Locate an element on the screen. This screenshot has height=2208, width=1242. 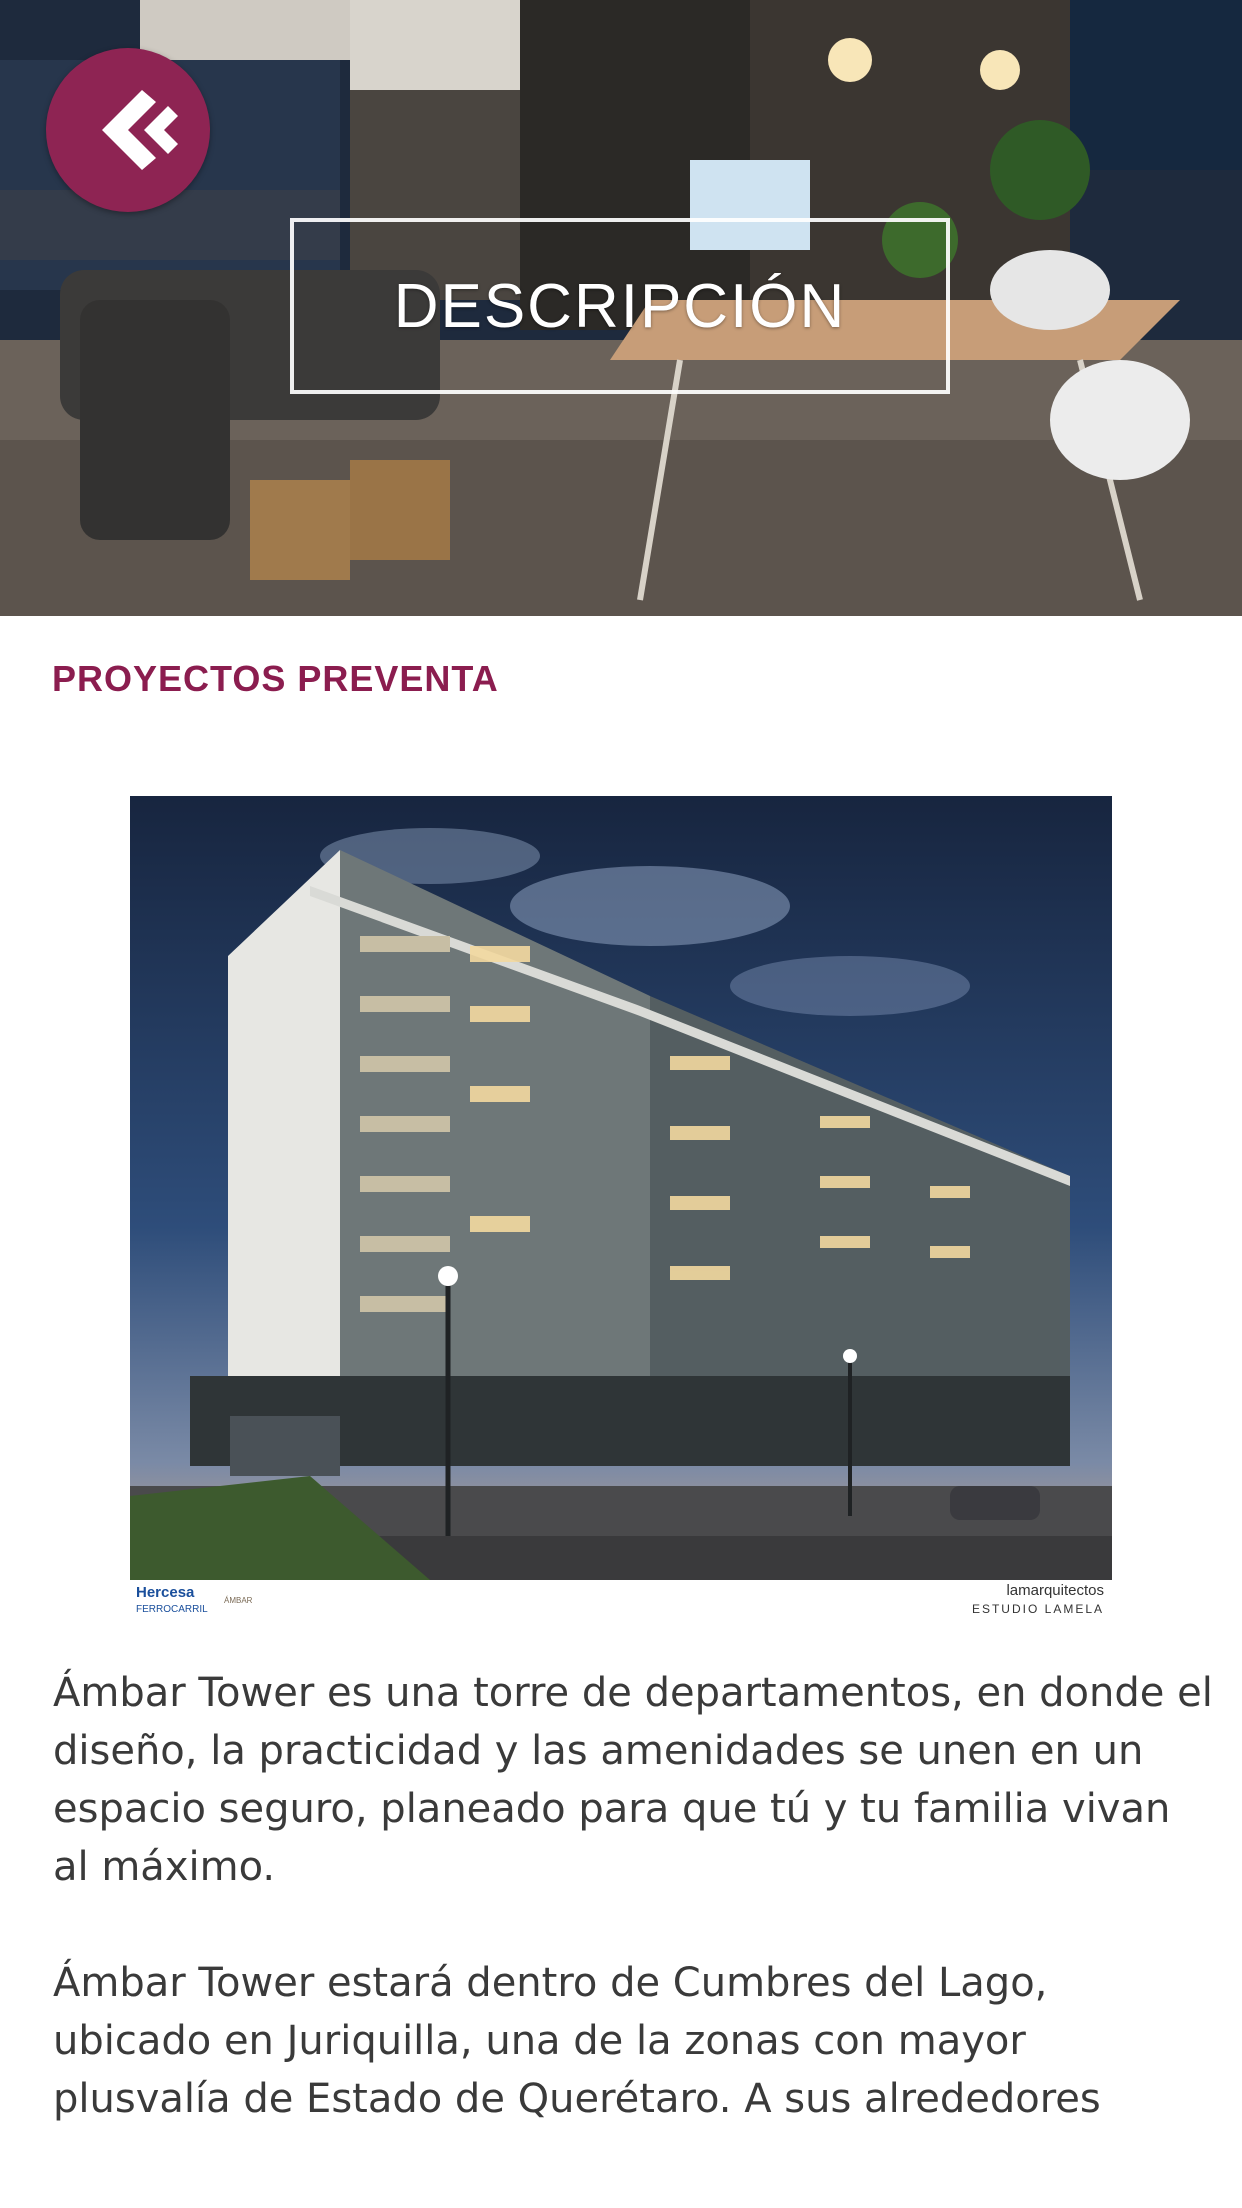
ambar-logo-text: ÁMBAR is located at coordinates (238, 1600).